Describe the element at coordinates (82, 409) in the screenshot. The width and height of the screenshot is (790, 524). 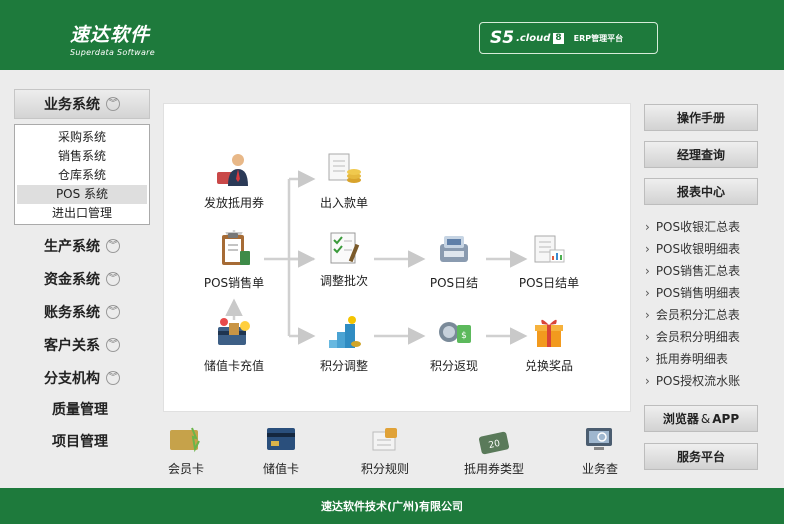
I see `sidebar-item-quality: 质量管理` at that location.